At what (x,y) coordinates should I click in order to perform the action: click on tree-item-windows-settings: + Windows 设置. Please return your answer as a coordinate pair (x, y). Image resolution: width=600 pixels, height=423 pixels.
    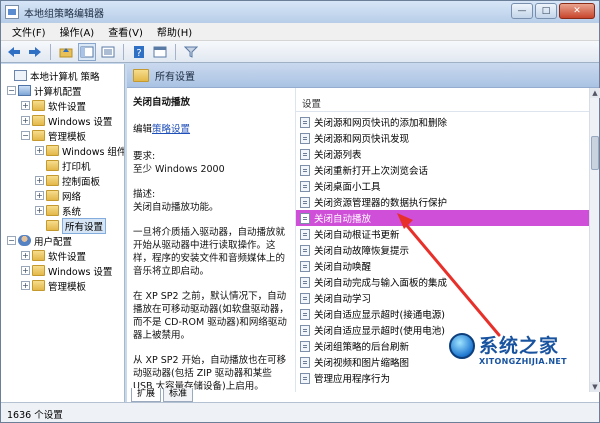
    Looking at the image, I should click on (66, 120).